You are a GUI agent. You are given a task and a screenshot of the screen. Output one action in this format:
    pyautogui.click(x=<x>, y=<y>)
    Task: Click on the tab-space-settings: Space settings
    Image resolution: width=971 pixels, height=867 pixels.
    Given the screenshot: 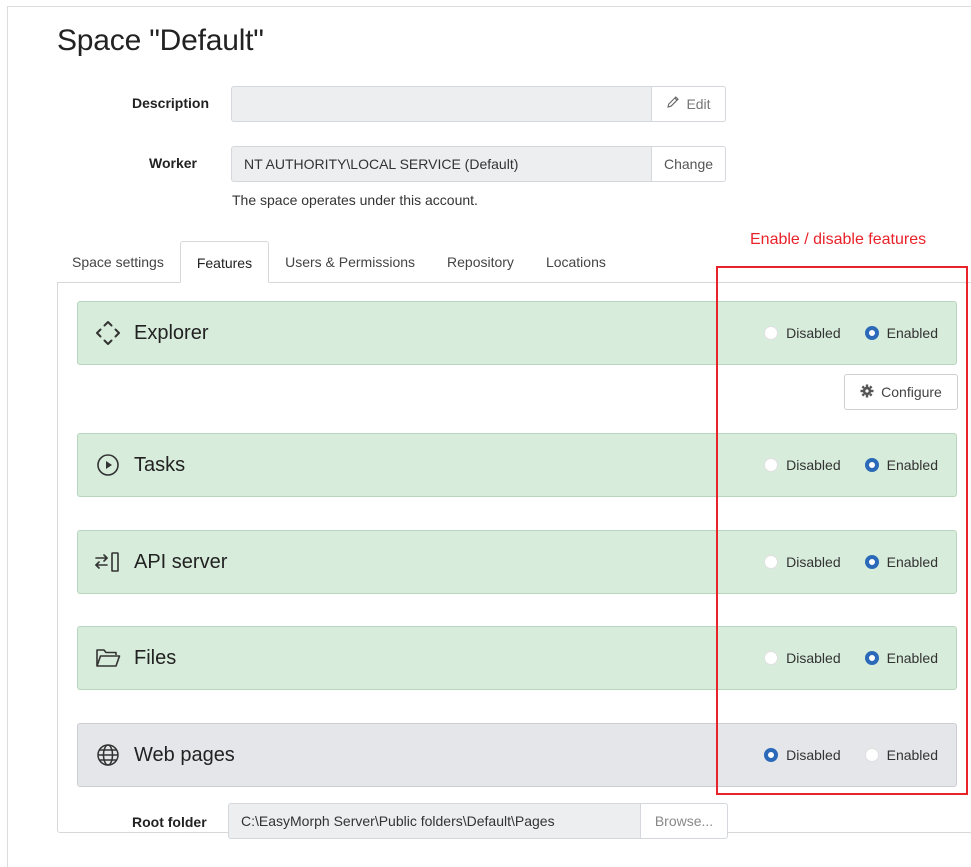 What is the action you would take?
    pyautogui.click(x=118, y=262)
    